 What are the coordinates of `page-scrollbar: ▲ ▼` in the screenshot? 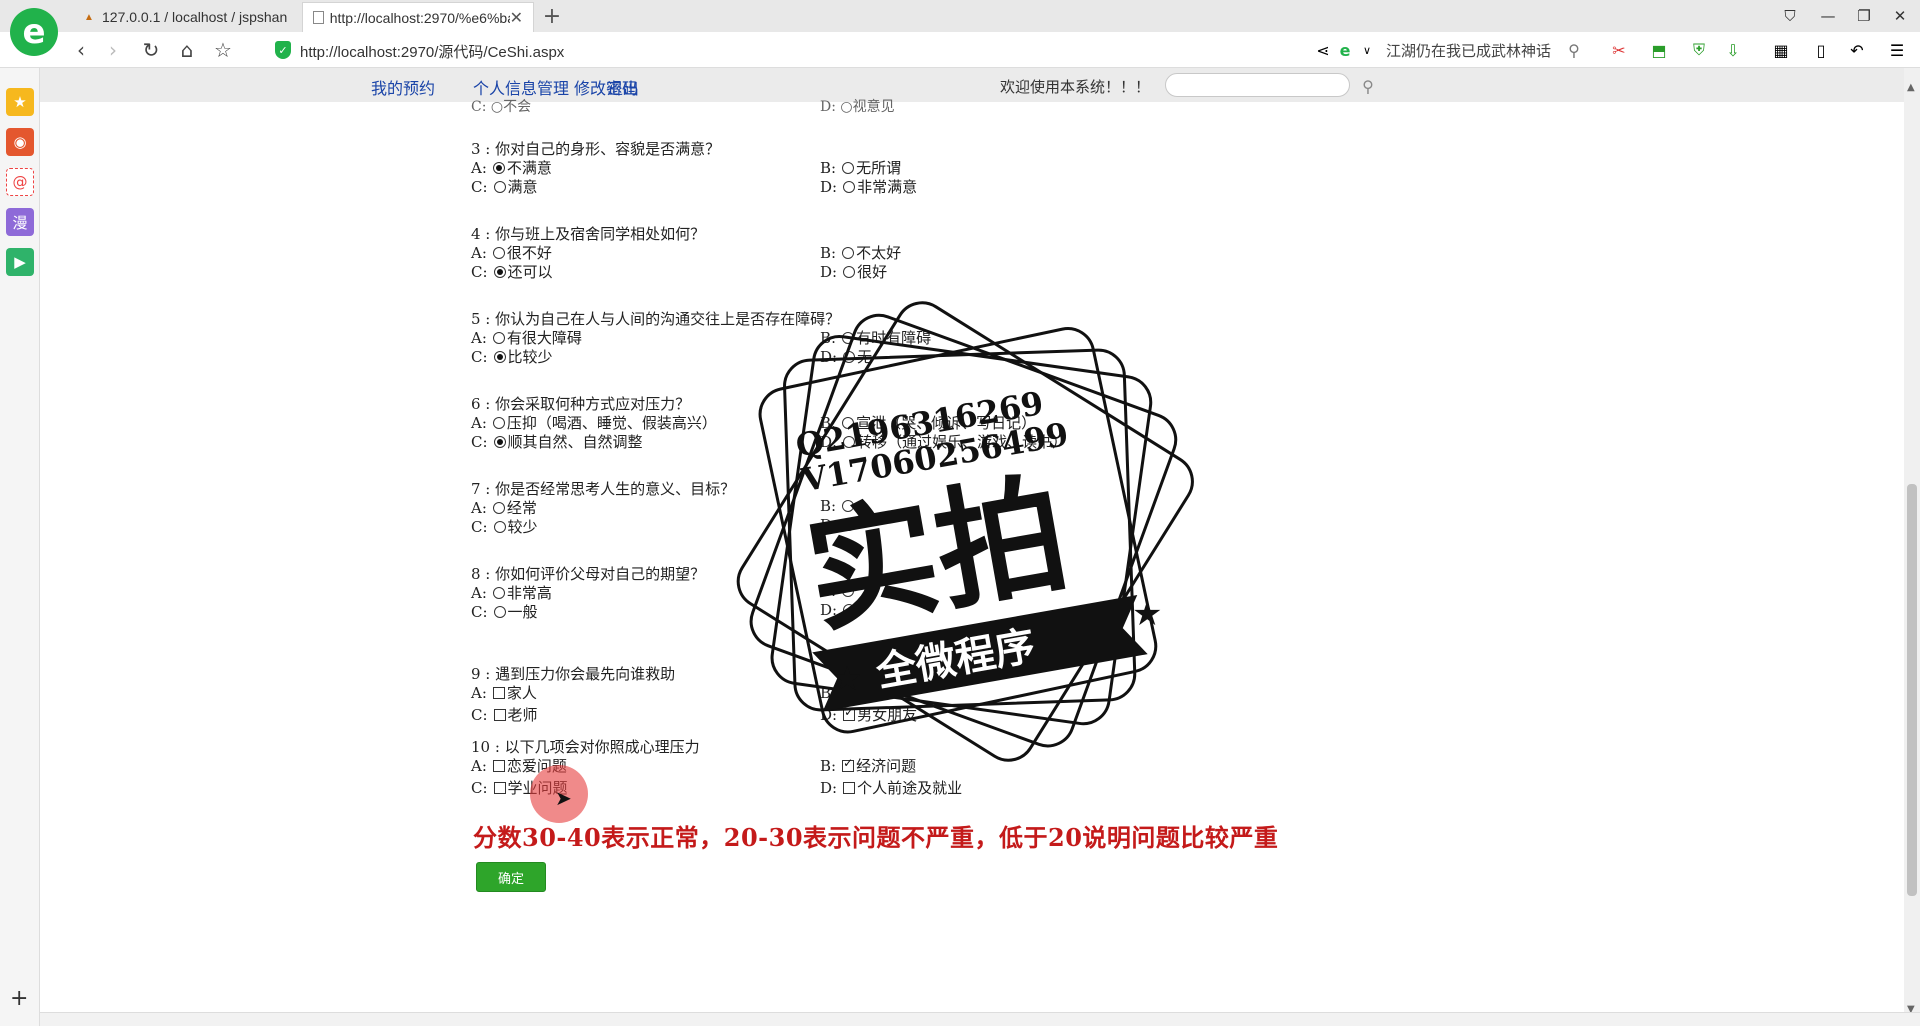 It's located at (1912, 544).